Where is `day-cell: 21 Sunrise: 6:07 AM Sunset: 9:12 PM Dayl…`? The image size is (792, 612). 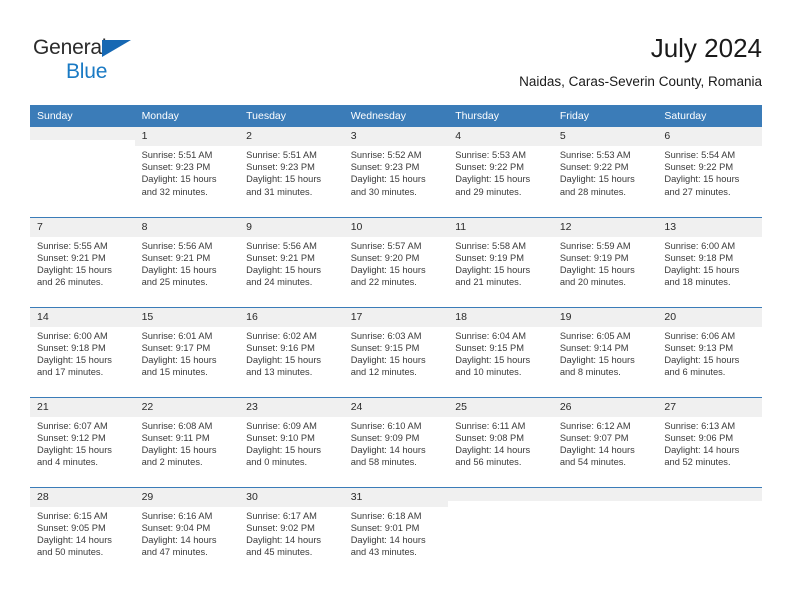
day-cell: 21 Sunrise: 6:07 AM Sunset: 9:12 PM Dayl… is located at coordinates (82, 441).